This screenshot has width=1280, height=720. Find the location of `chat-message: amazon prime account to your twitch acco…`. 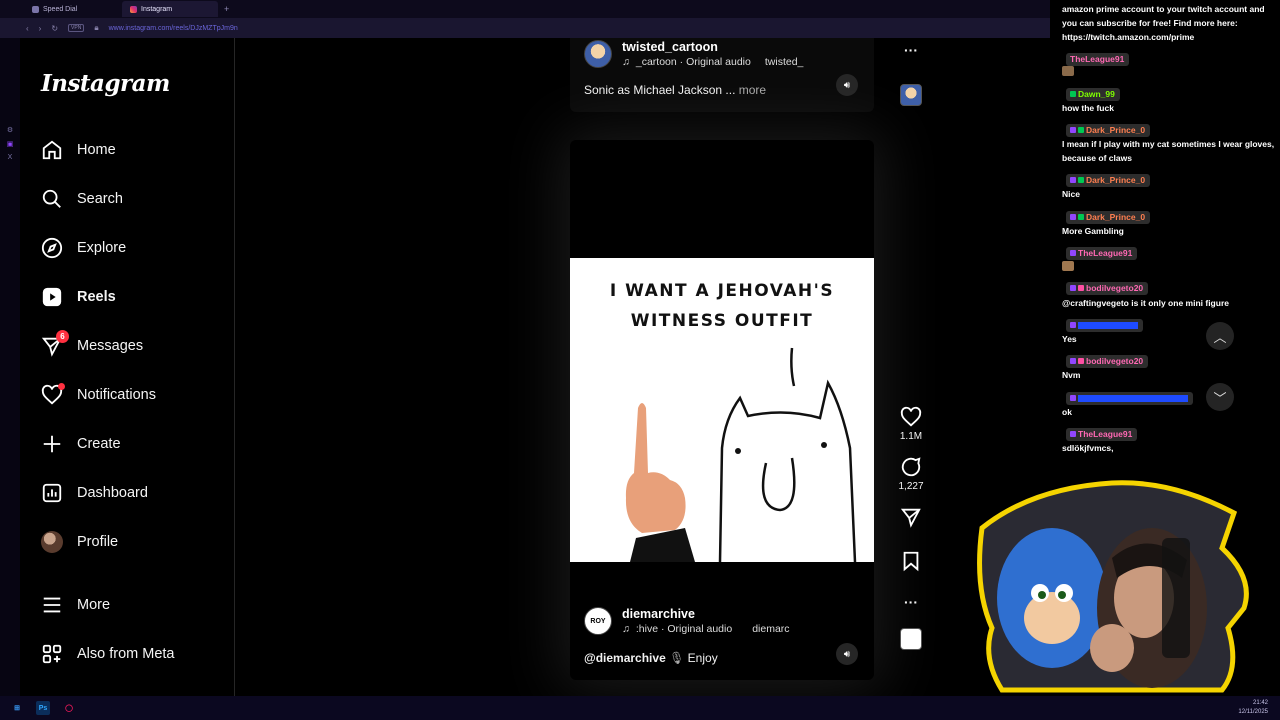

chat-message: amazon prime account to your twitch acco… is located at coordinates (1163, 23).